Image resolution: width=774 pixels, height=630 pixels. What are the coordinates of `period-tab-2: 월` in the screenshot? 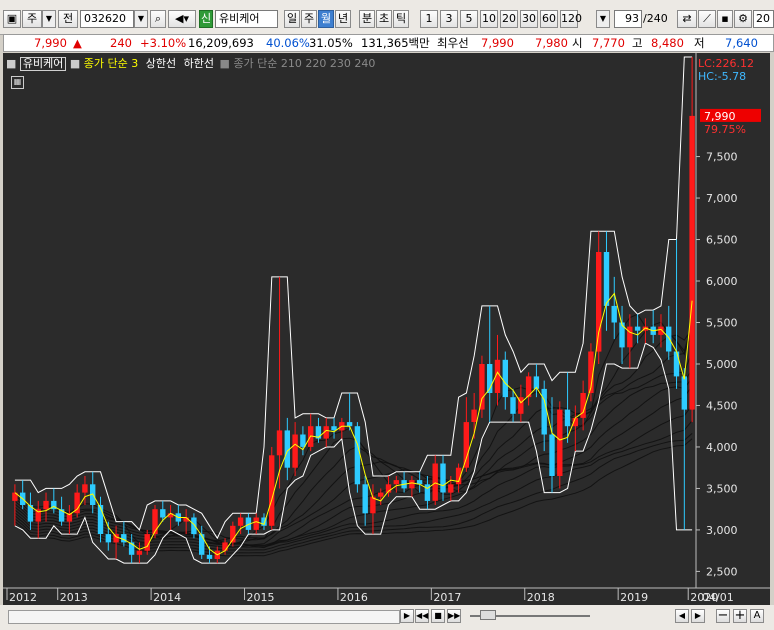 It's located at (326, 19).